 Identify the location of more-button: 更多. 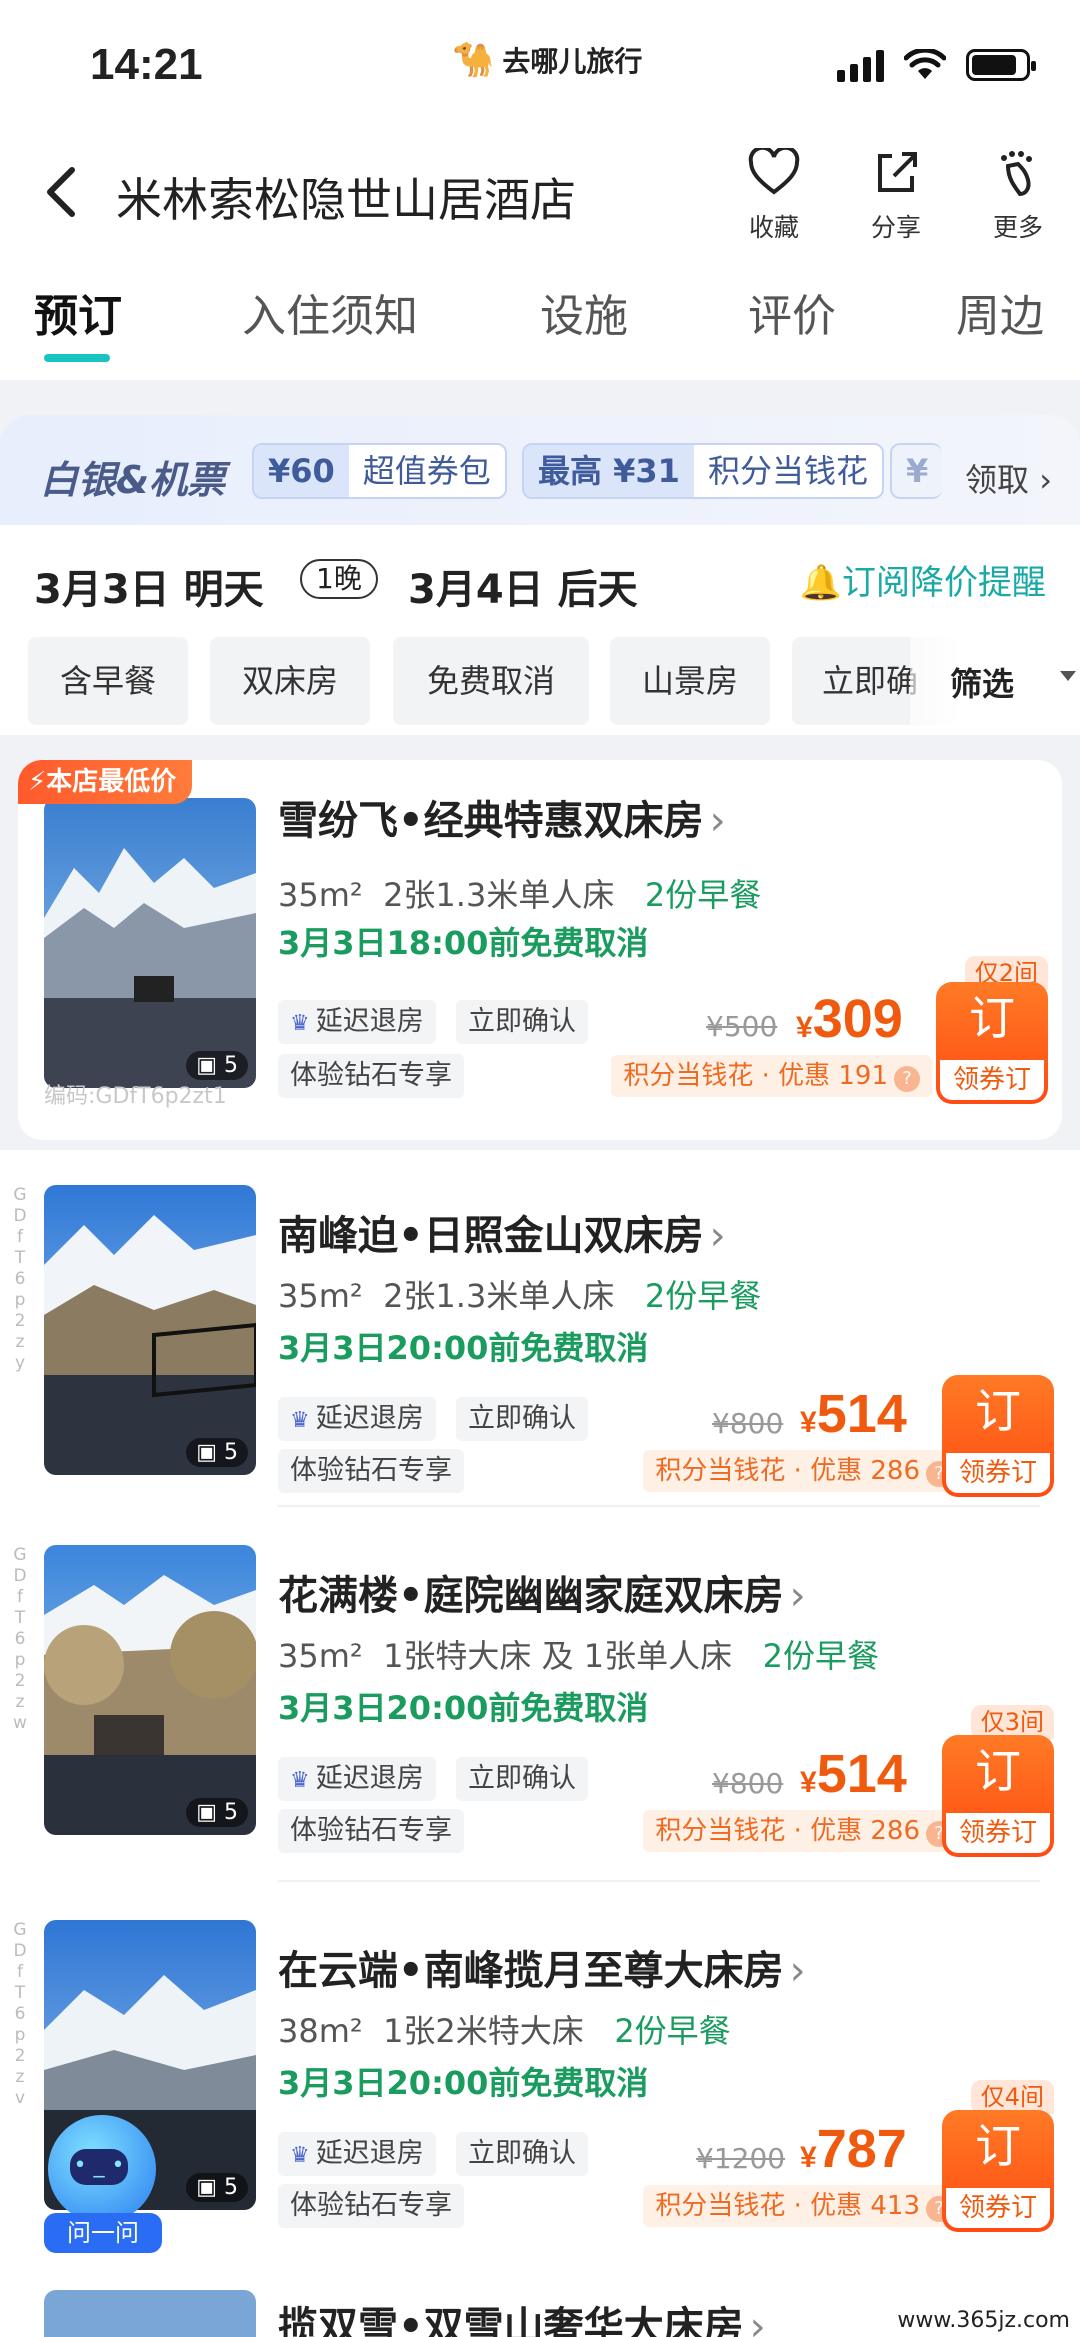
(1018, 196).